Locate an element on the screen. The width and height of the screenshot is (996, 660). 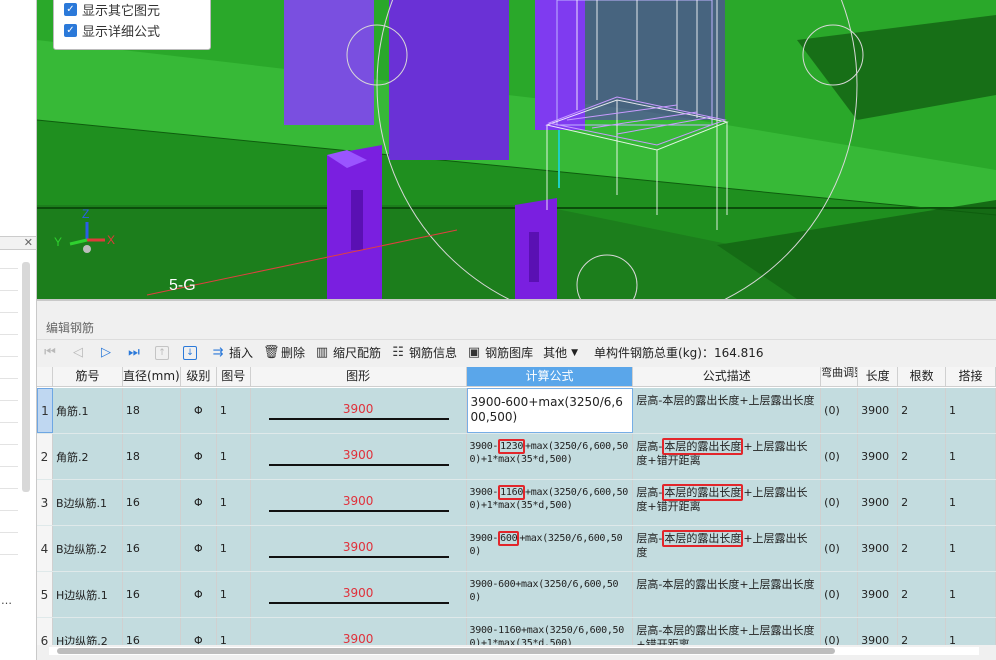
header-count: 根数 is located at coordinates (922, 376).